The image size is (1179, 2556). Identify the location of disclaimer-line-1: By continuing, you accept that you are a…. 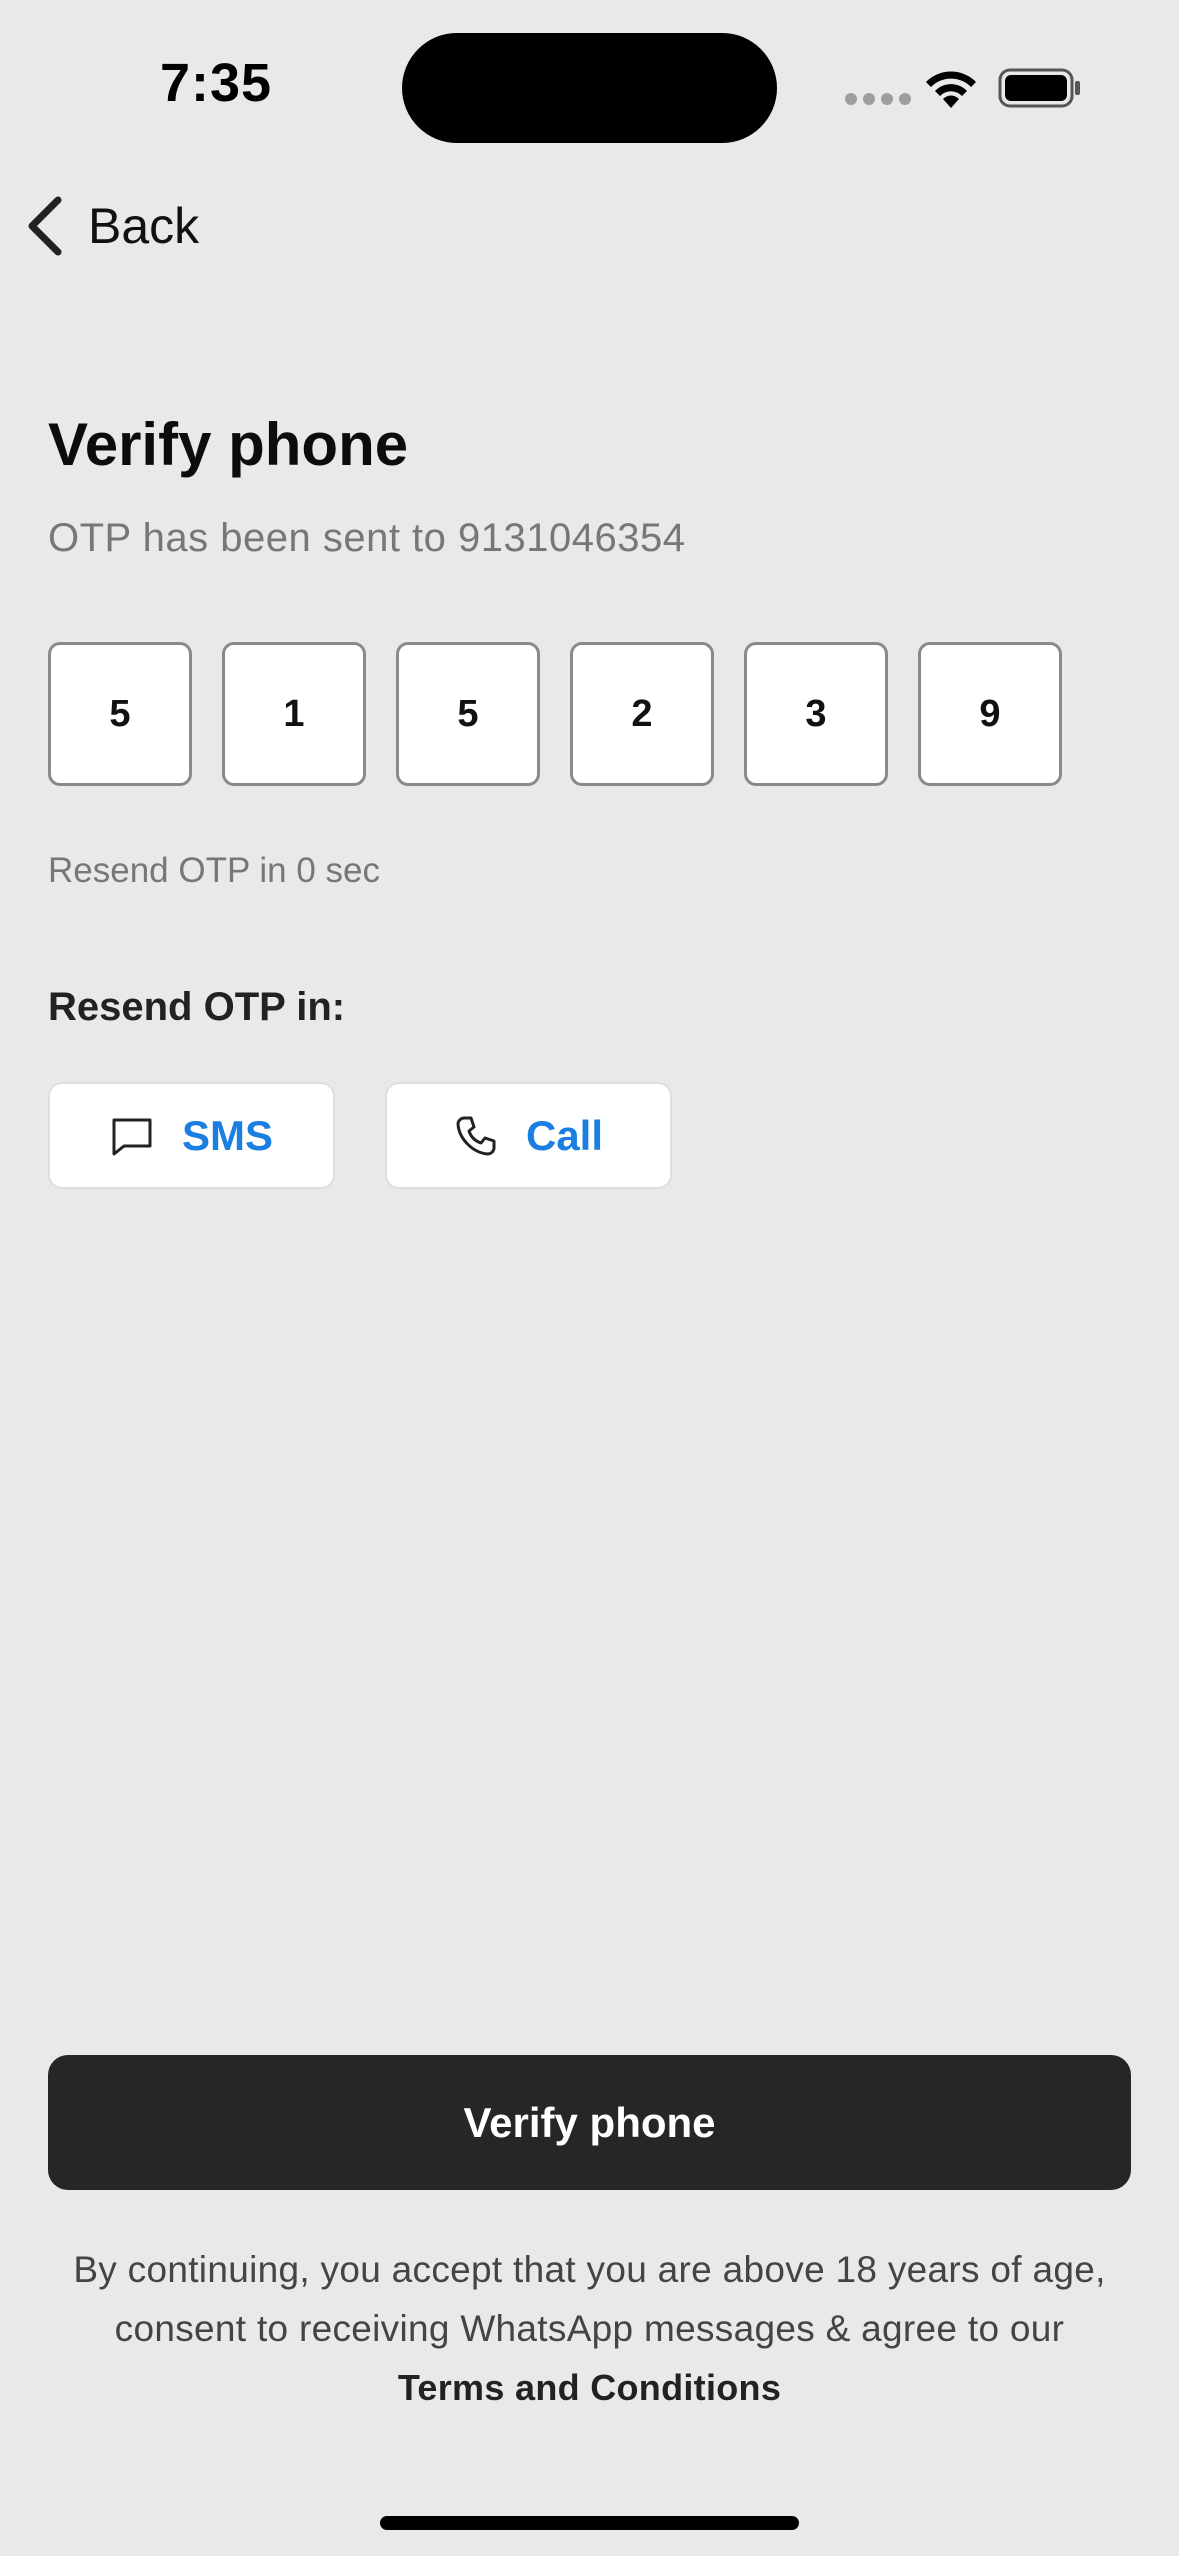
(589, 2269).